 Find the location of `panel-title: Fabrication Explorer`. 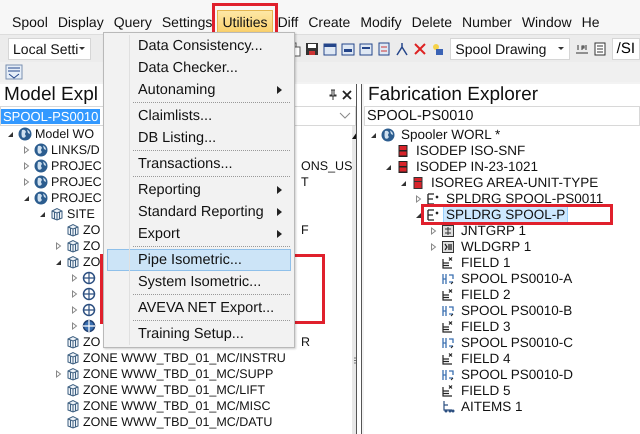

panel-title: Fabrication Explorer is located at coordinates (453, 95).